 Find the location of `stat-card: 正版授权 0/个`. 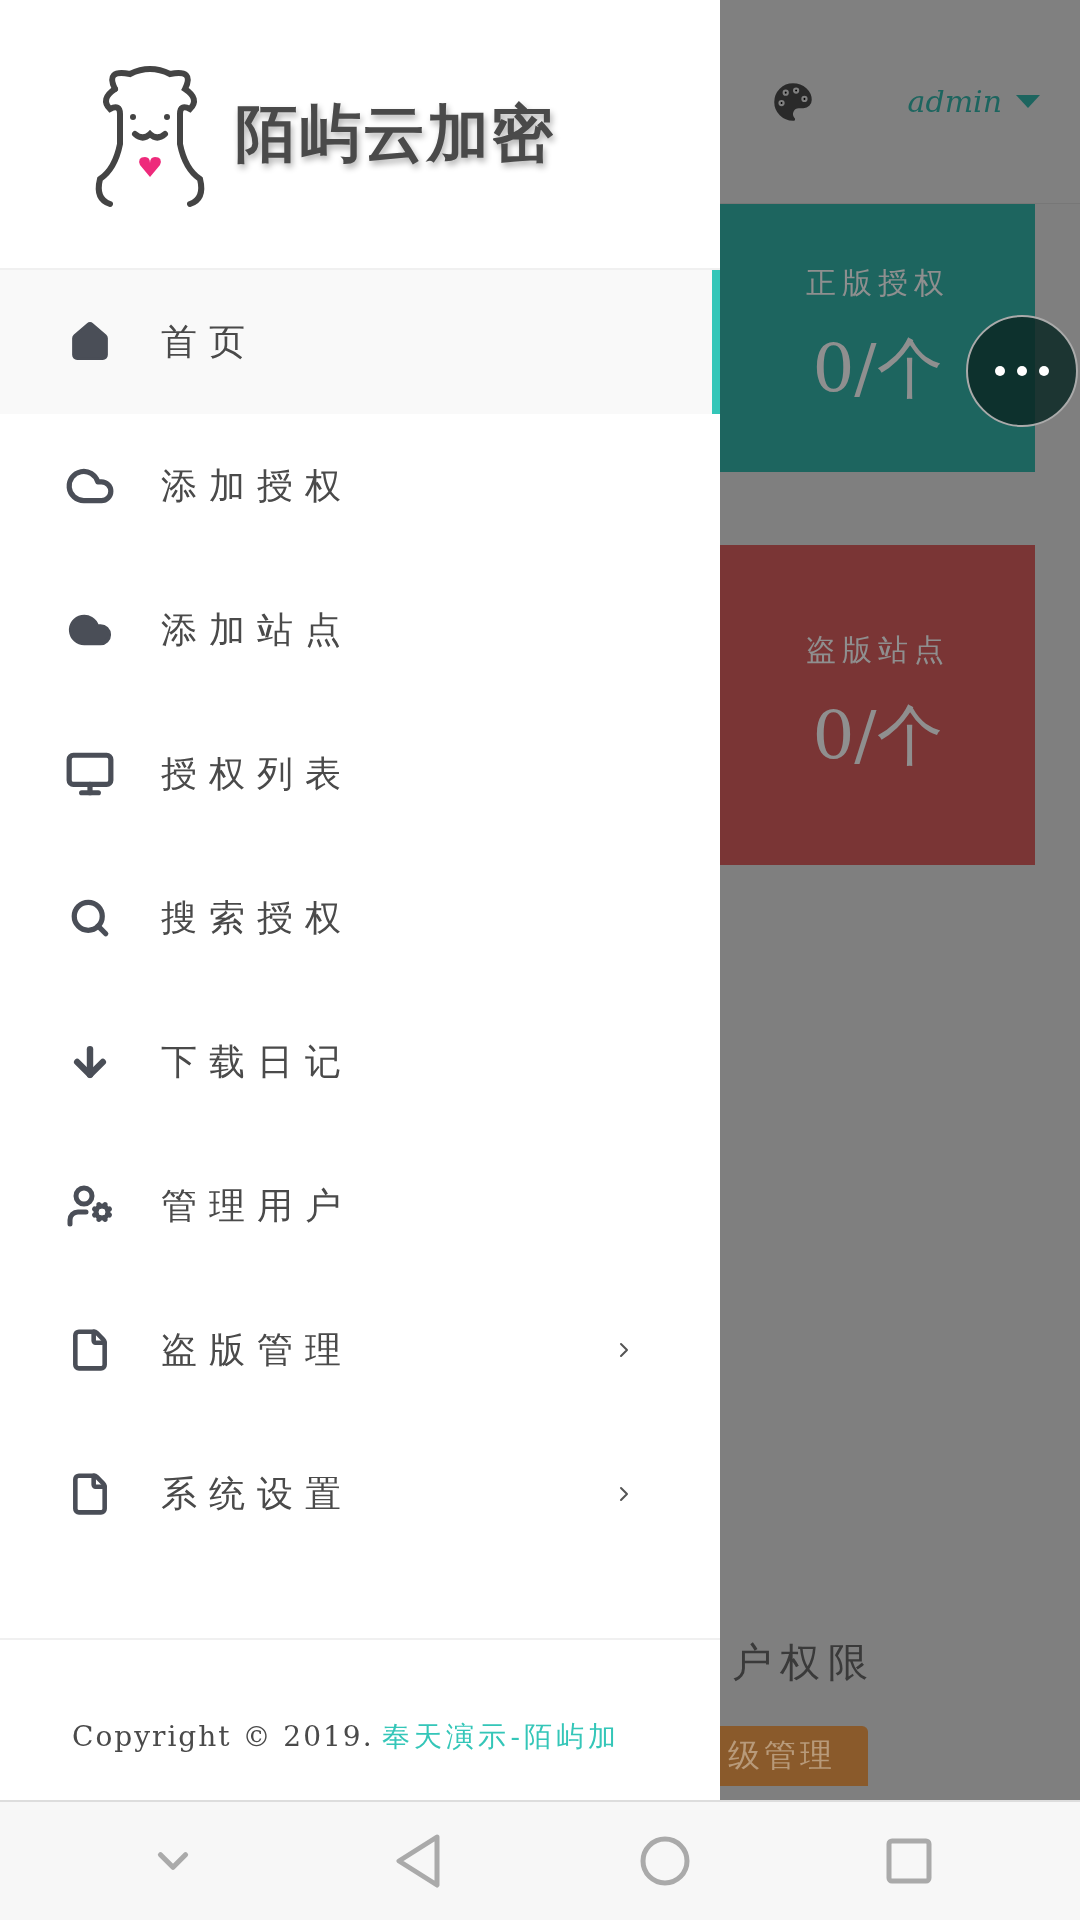

stat-card: 正版授权 0/个 is located at coordinates (877, 338).